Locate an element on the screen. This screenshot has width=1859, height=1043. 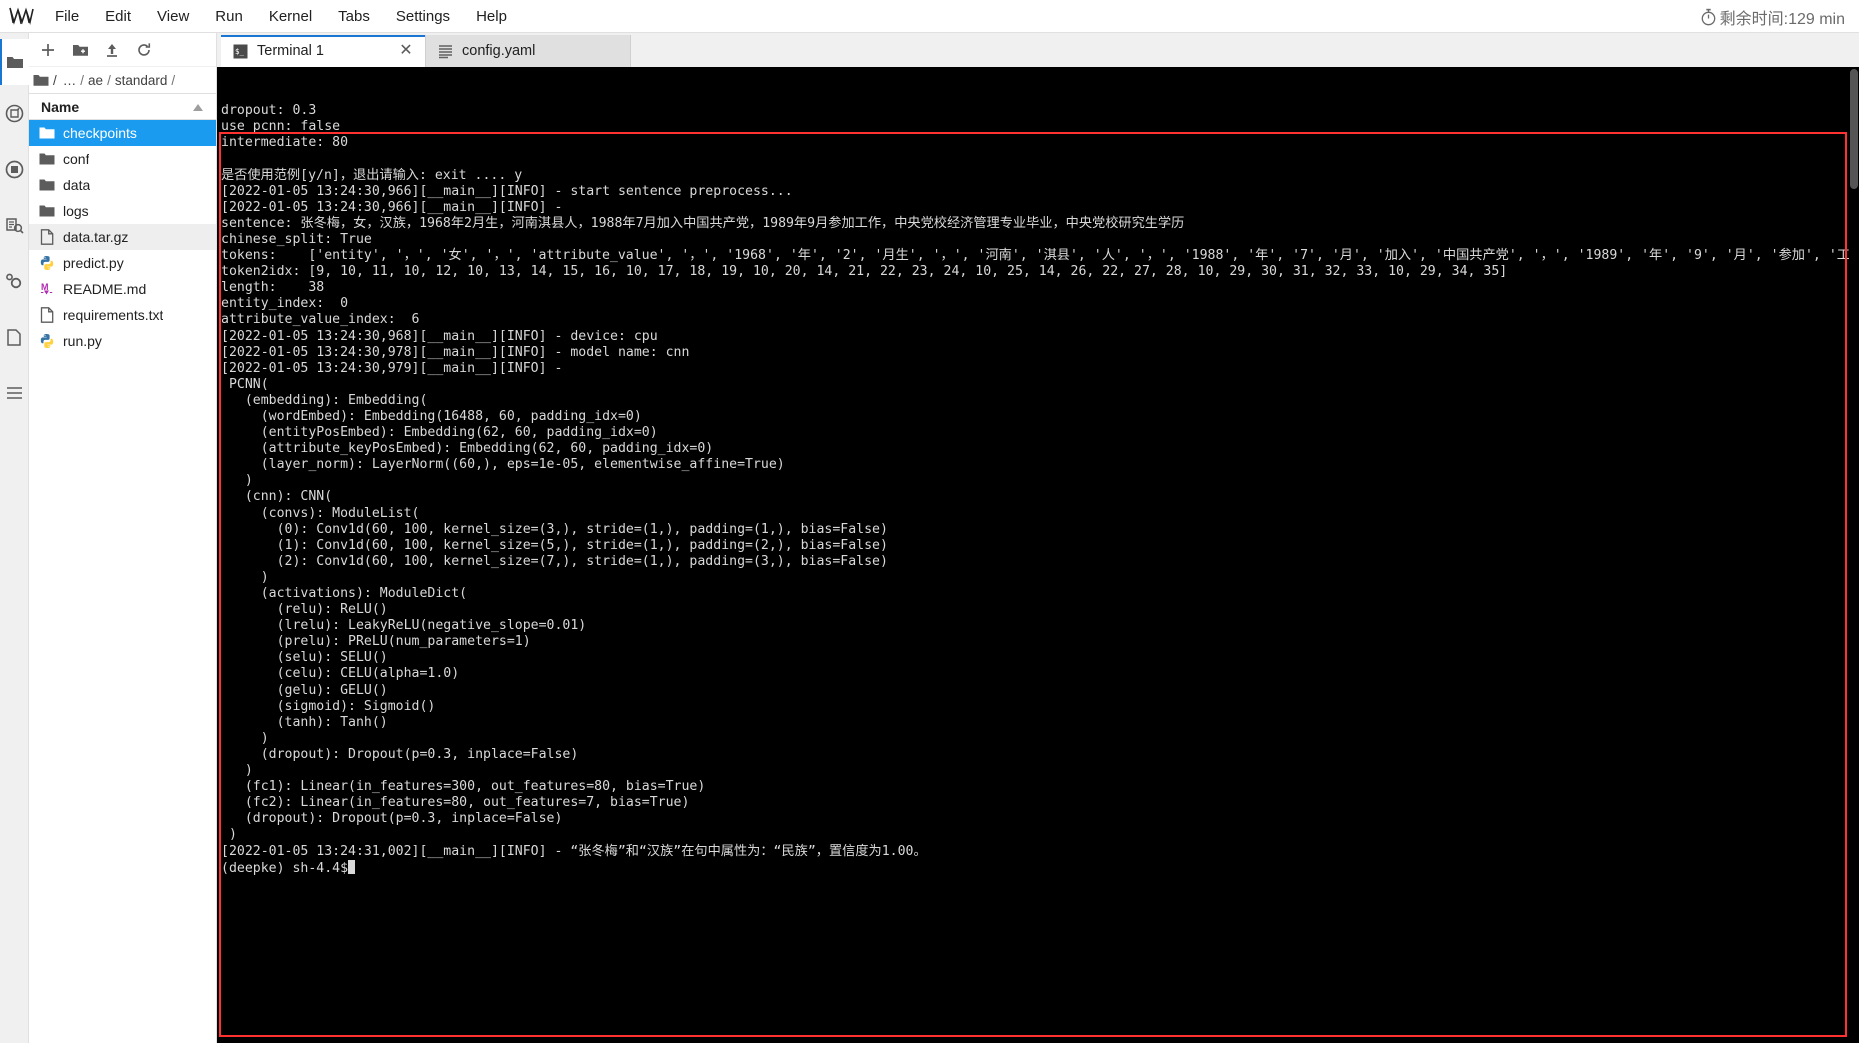
terminal-prompt: (deepke) sh-4.4$ is located at coordinates (285, 868).